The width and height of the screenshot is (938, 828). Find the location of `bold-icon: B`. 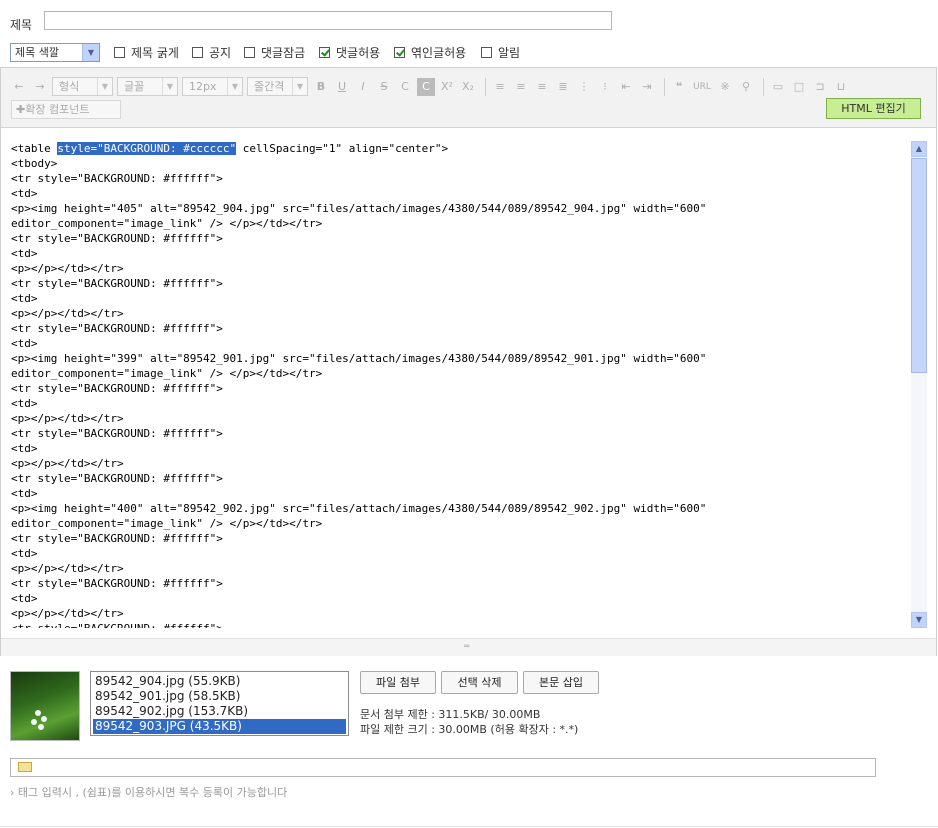

bold-icon: B is located at coordinates (321, 87).